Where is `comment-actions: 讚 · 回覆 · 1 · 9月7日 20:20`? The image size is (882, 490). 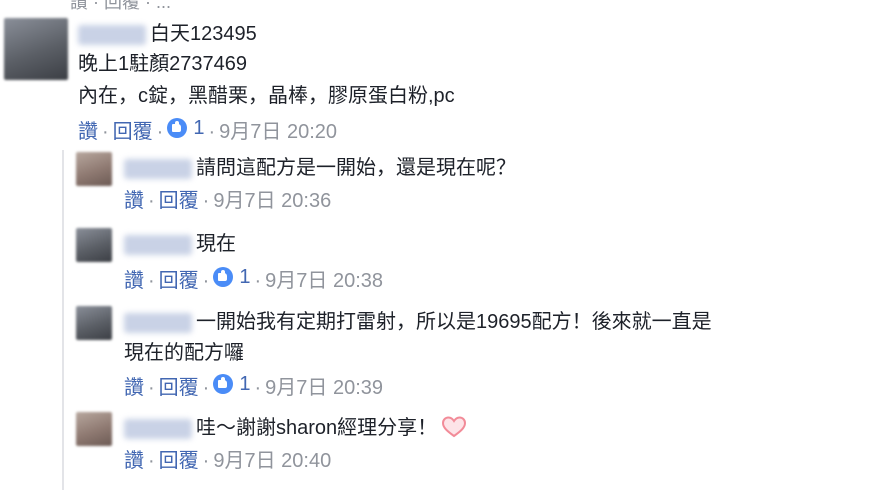
comment-actions: 讚 · 回覆 · 1 · 9月7日 20:20 is located at coordinates (207, 129).